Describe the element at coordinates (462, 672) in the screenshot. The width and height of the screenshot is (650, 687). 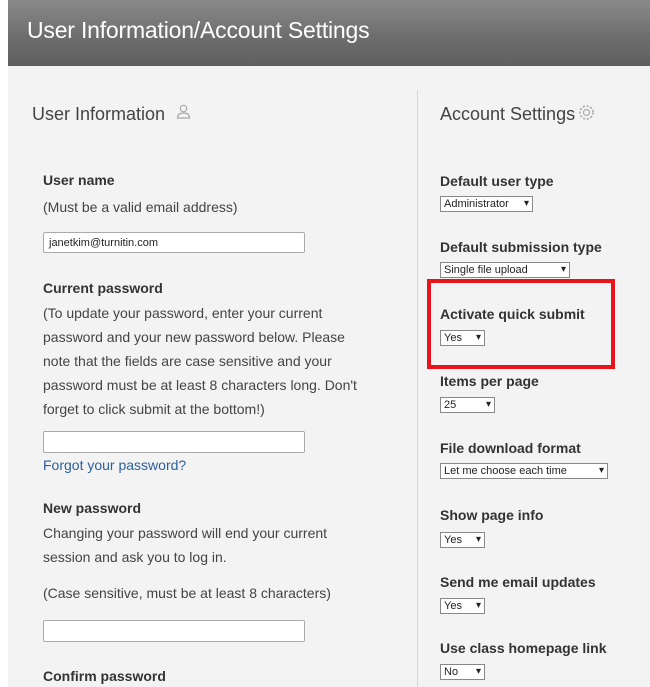
I see `class-homepage-link-select: No ▾` at that location.